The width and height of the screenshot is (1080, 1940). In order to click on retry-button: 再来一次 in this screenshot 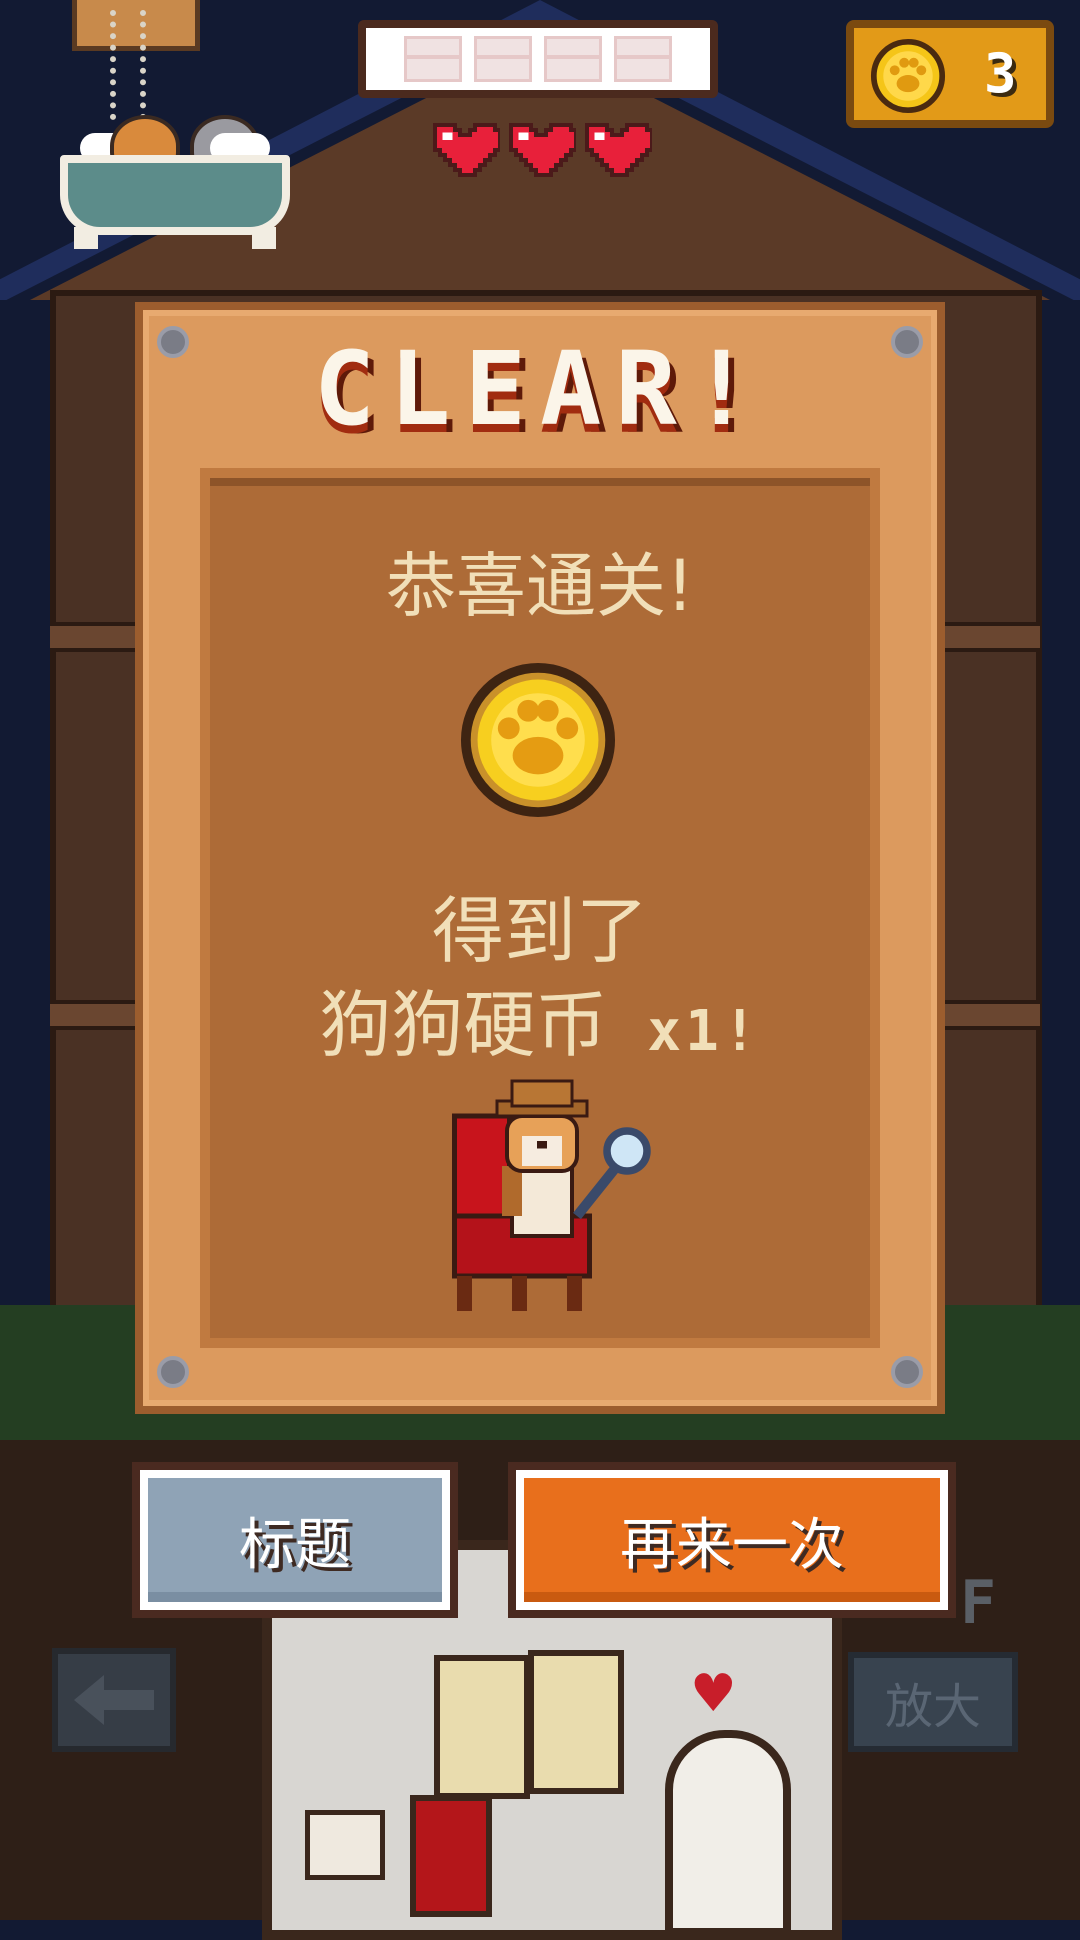, I will do `click(732, 1540)`.